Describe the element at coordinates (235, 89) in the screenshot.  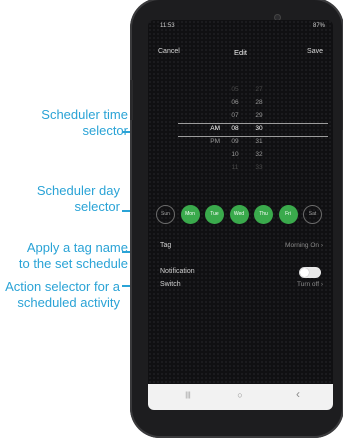
I see `picker-hour: 05` at that location.